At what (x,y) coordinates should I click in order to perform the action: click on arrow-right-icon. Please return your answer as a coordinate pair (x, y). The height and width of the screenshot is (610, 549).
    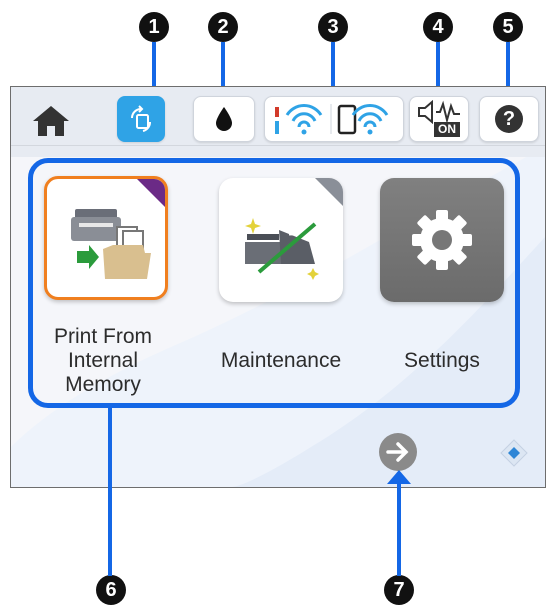
    Looking at the image, I should click on (398, 452).